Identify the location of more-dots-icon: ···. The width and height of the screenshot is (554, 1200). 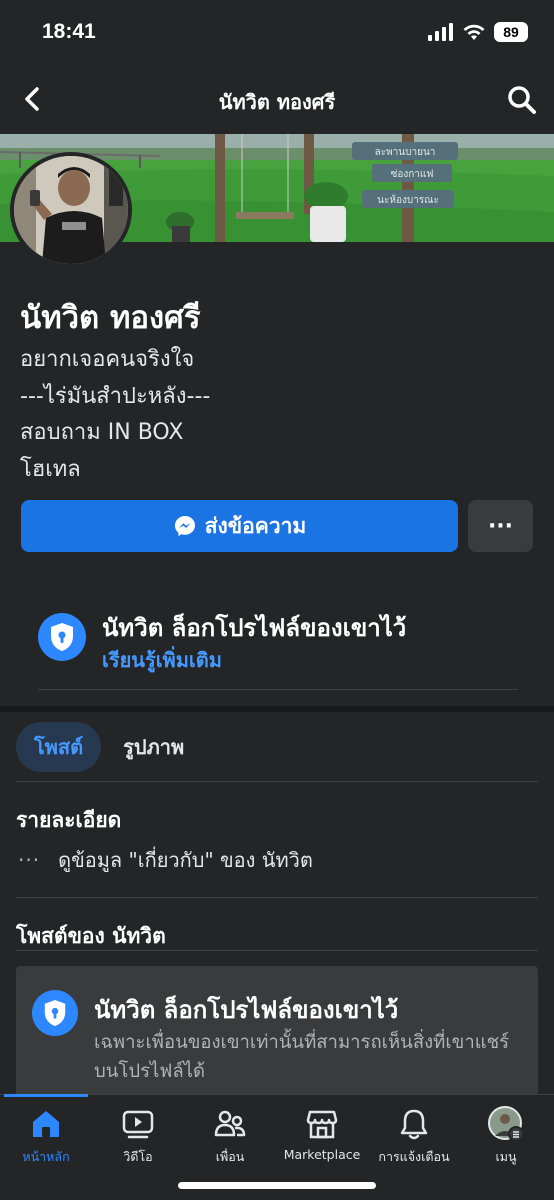
(29, 860).